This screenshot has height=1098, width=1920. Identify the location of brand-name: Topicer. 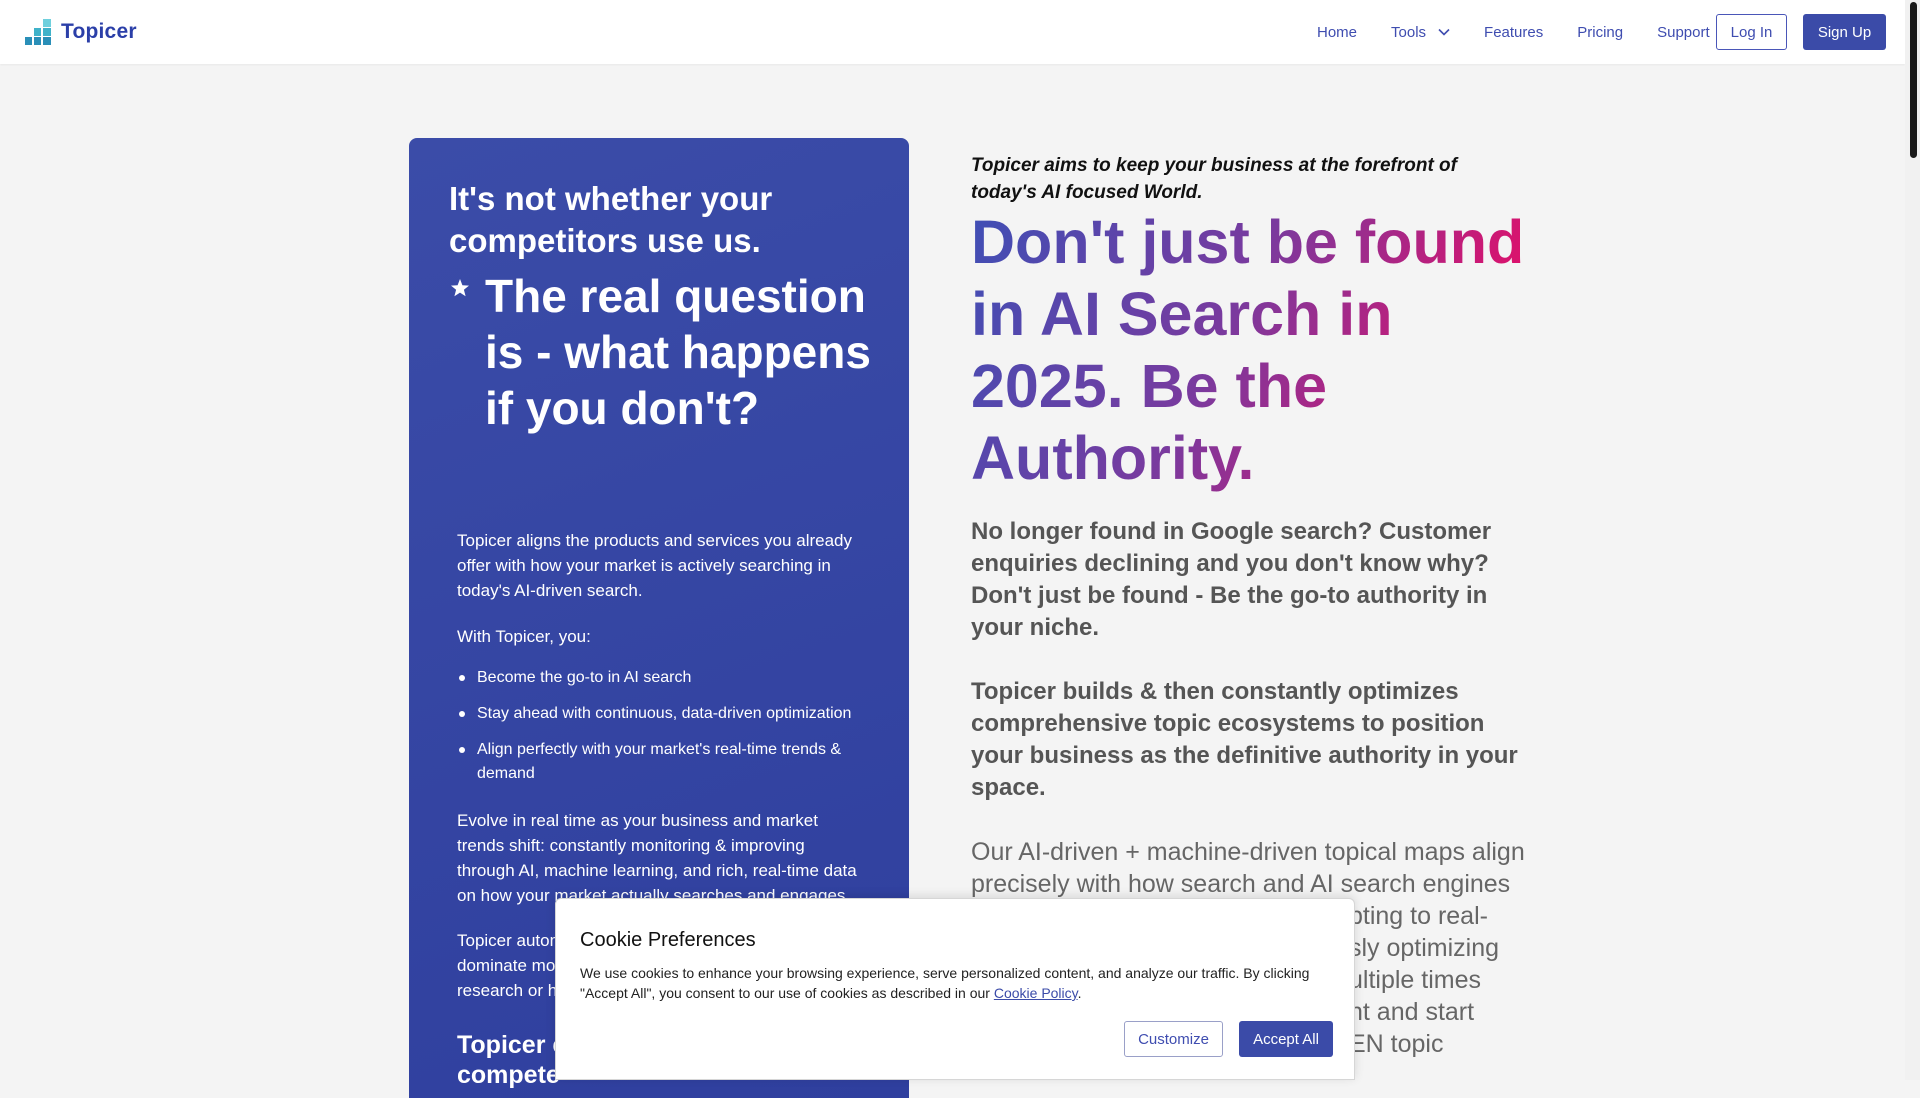
(99, 31).